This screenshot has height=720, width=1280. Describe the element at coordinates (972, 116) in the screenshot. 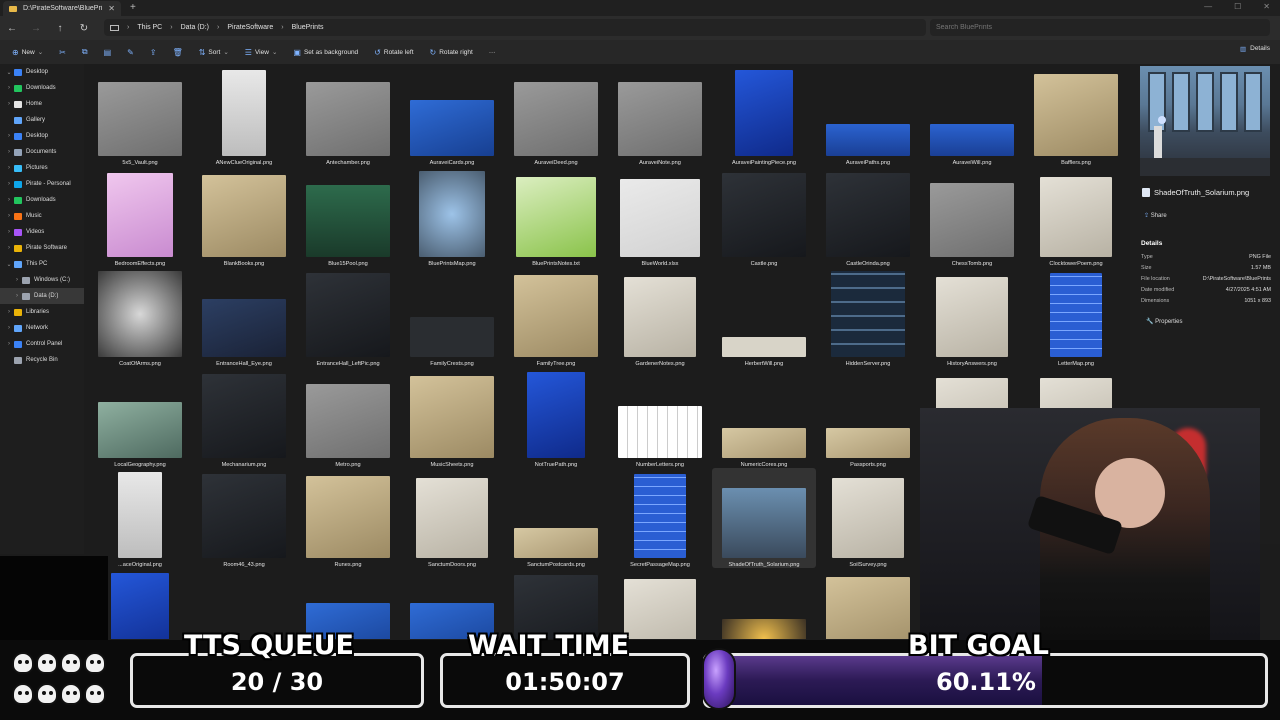

I see `file-item: AuraveiWill.png` at that location.